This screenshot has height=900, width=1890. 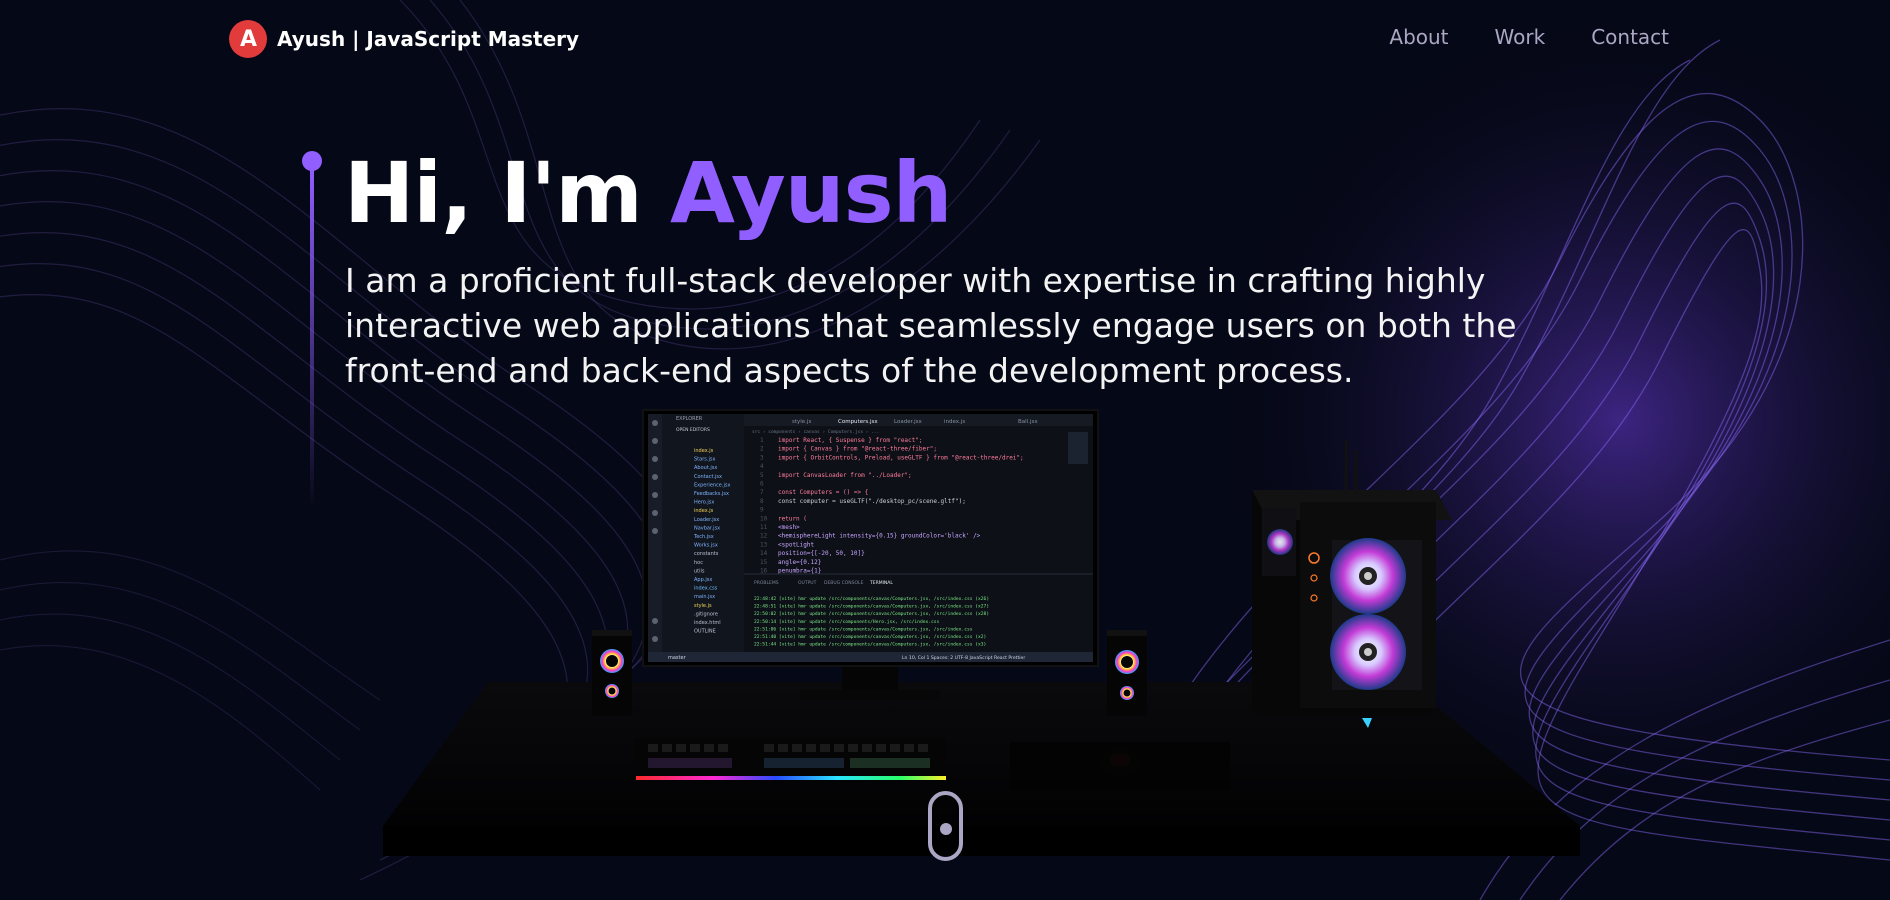 What do you see at coordinates (789, 527) in the screenshot?
I see `code-line: <mesh>` at bounding box center [789, 527].